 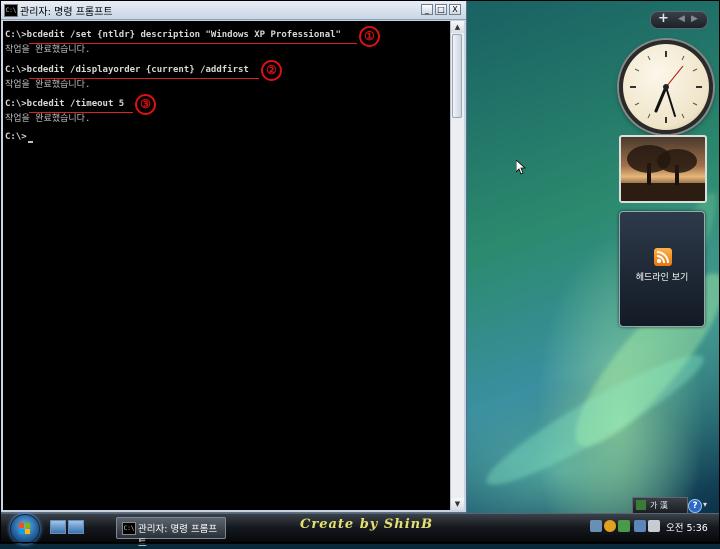 I want to click on slideshow-gadget, so click(x=663, y=169).